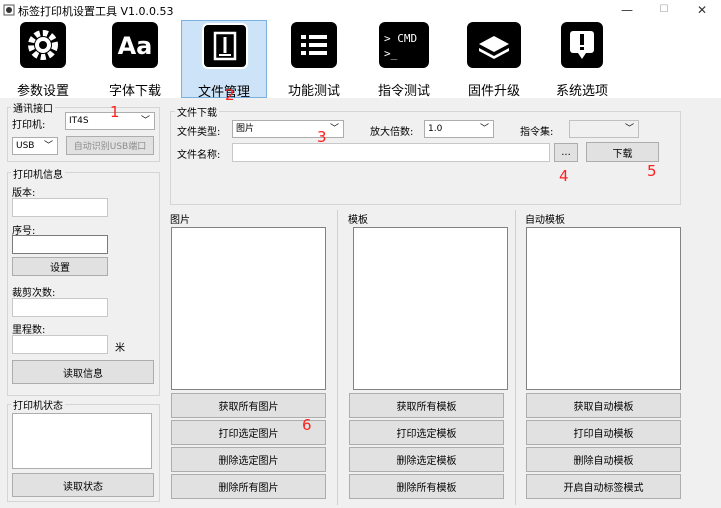 The height and width of the screenshot is (508, 721). What do you see at coordinates (38, 404) in the screenshot?
I see `status-title: 打印机状态` at bounding box center [38, 404].